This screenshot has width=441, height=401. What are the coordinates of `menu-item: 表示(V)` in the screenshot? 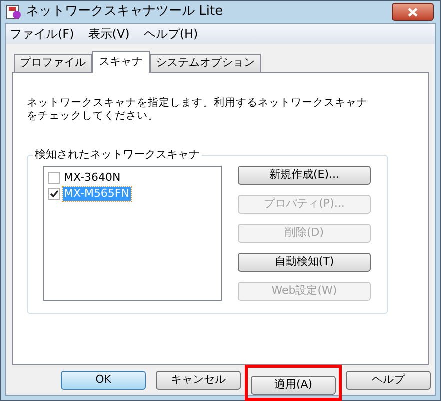 It's located at (109, 34).